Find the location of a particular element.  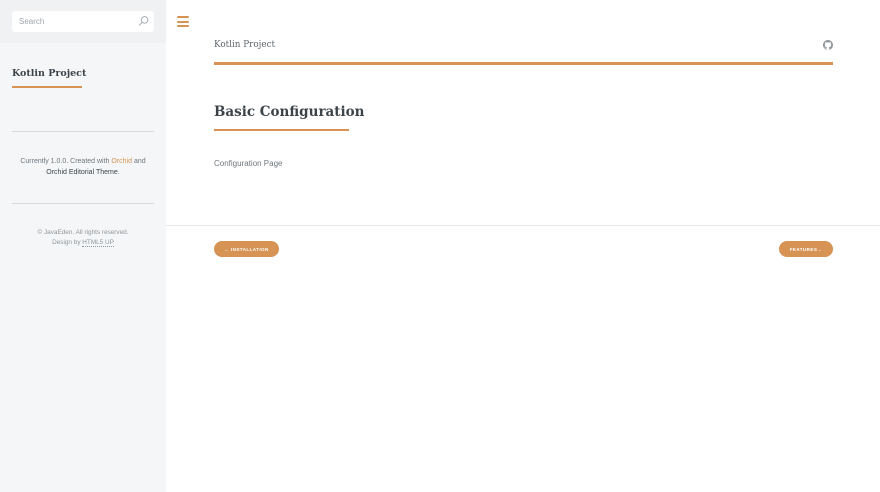

footer-divider is located at coordinates (523, 225).